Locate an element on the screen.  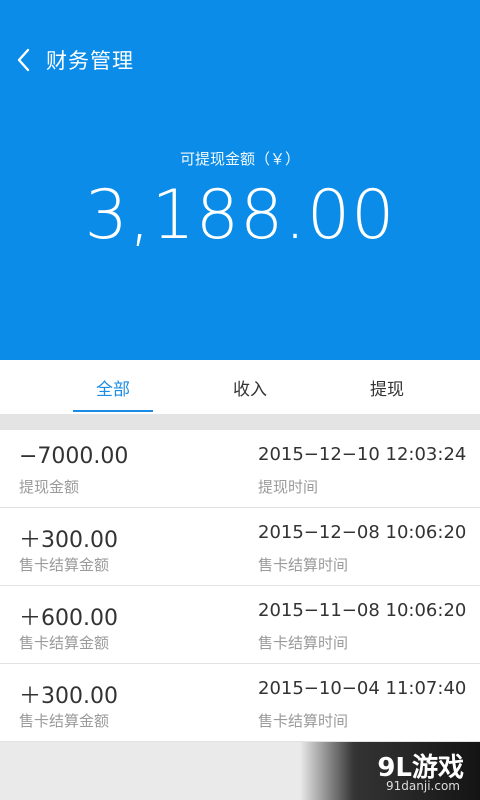
back-button is located at coordinates (24, 60).